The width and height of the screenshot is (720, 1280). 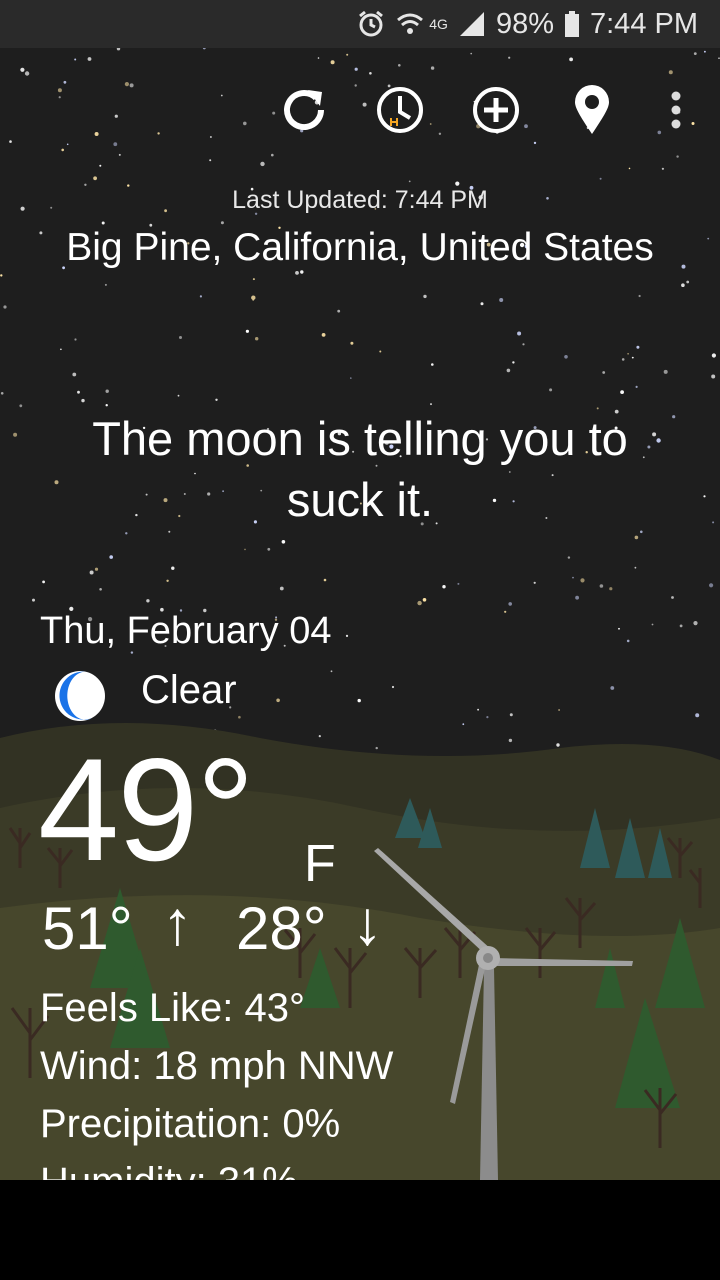 I want to click on battery-icon, so click(x=572, y=24).